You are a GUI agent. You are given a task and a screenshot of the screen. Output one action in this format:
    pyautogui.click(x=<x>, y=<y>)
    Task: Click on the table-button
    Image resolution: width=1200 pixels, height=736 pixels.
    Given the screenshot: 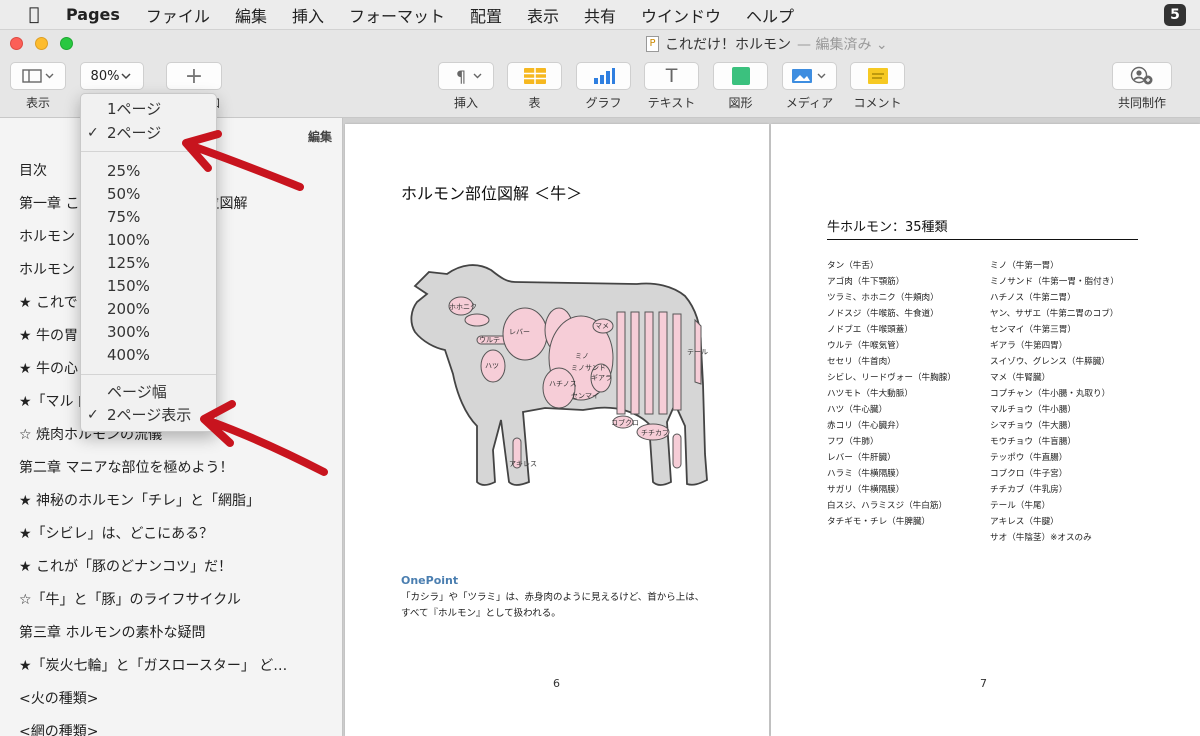 What is the action you would take?
    pyautogui.click(x=534, y=76)
    